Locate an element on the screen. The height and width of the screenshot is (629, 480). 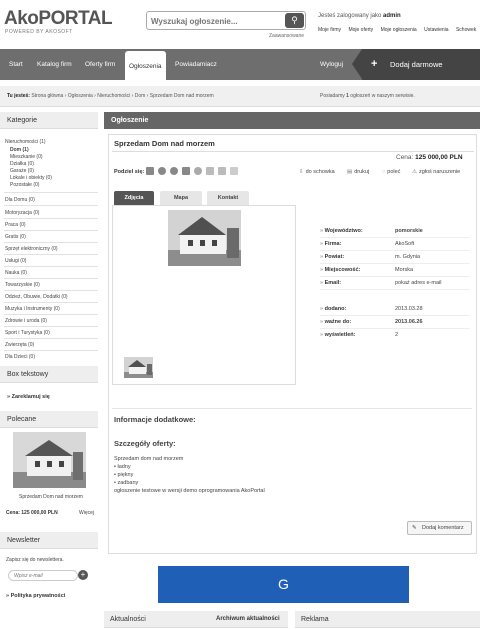
counter-icon is located at coordinates (234, 171).